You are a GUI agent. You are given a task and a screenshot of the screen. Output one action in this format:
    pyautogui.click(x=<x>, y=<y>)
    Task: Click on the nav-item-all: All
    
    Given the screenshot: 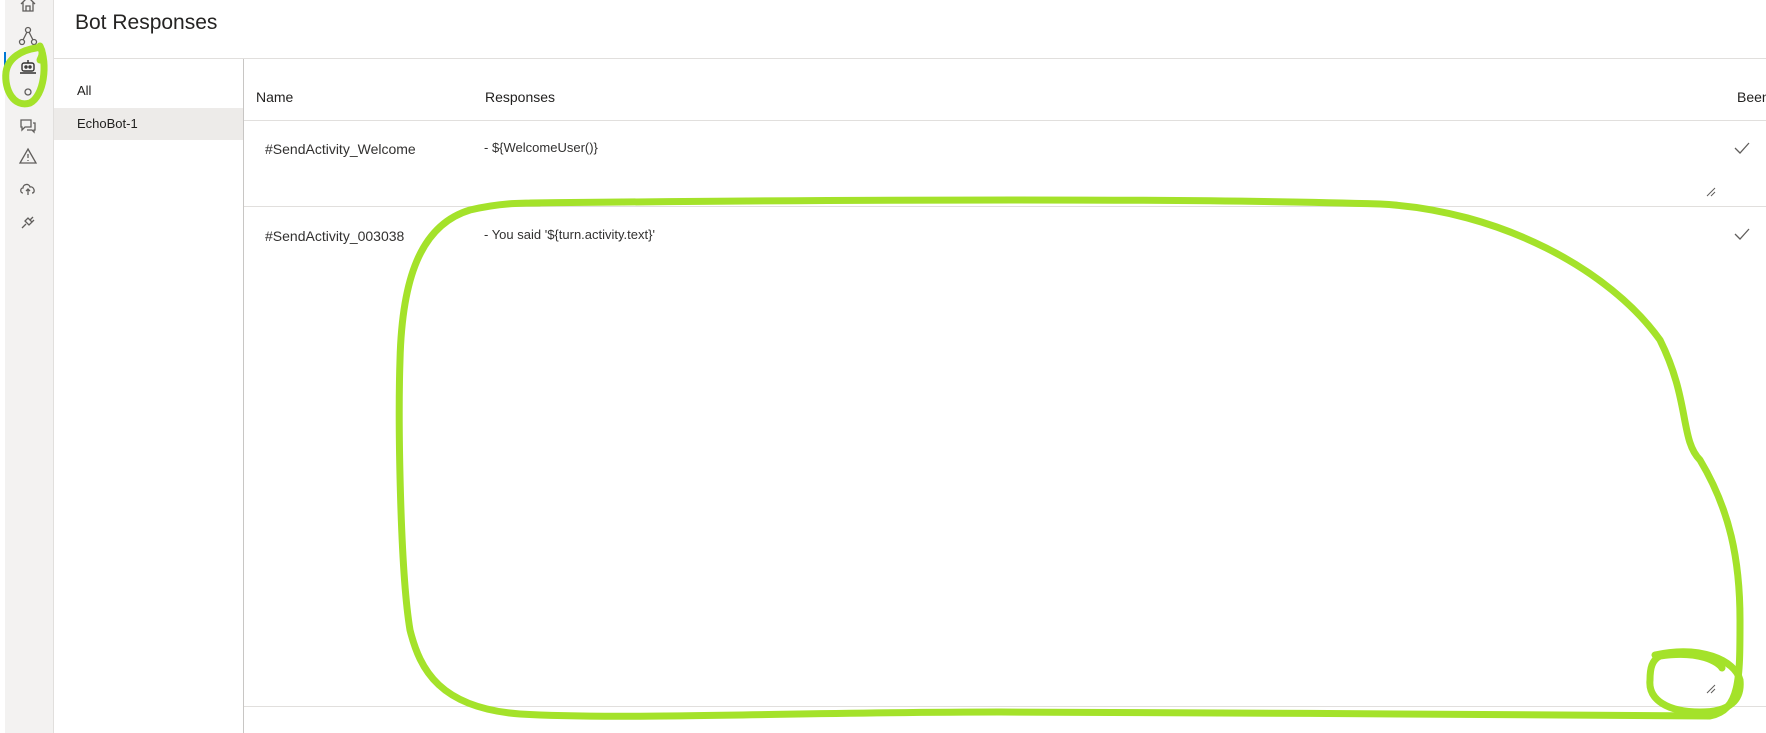 What is the action you would take?
    pyautogui.click(x=148, y=91)
    